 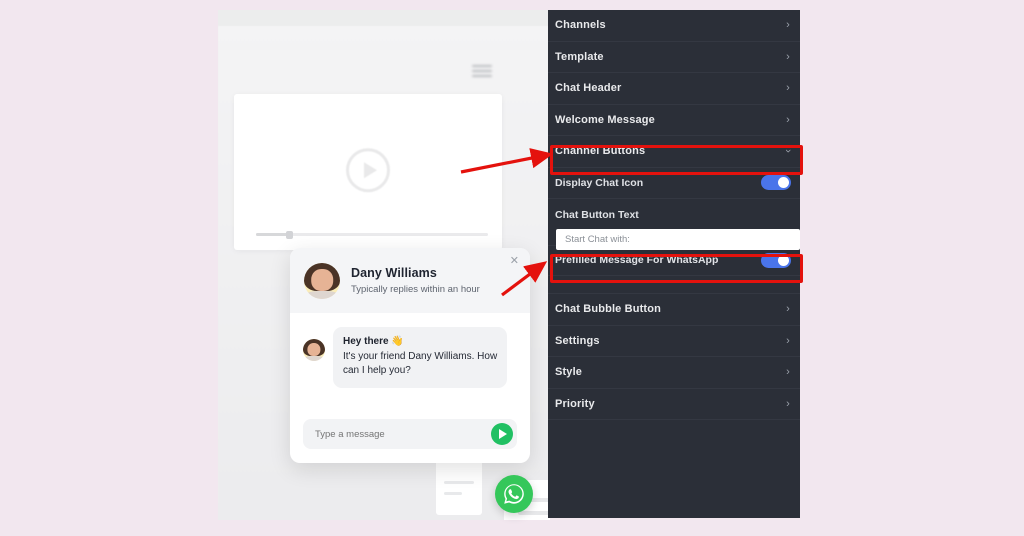 What do you see at coordinates (290, 234) in the screenshot?
I see `video-progress-knob` at bounding box center [290, 234].